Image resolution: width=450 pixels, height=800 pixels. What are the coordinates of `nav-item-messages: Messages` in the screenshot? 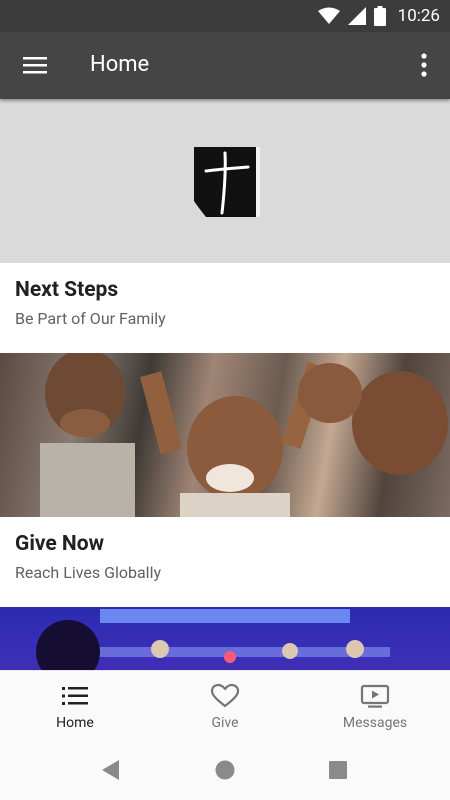 It's located at (375, 707).